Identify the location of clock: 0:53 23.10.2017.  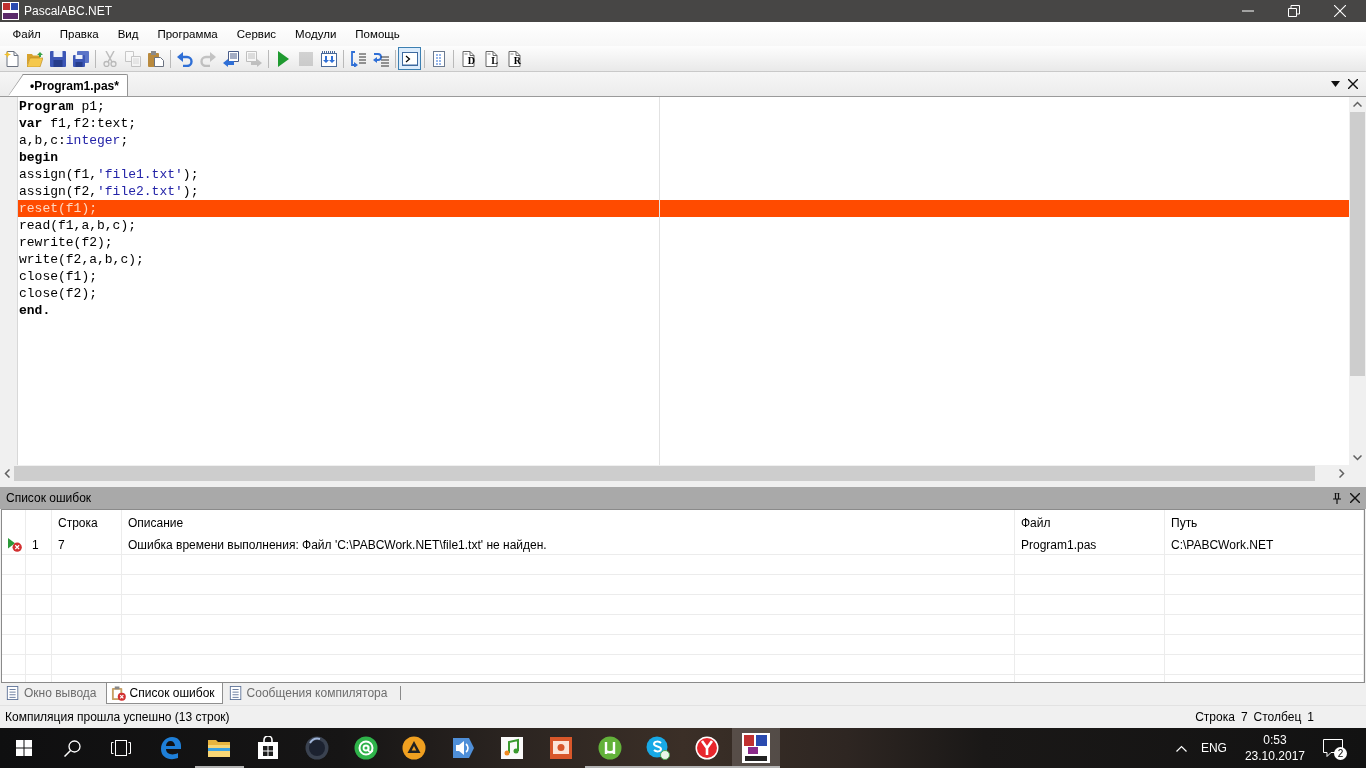
(1274, 748).